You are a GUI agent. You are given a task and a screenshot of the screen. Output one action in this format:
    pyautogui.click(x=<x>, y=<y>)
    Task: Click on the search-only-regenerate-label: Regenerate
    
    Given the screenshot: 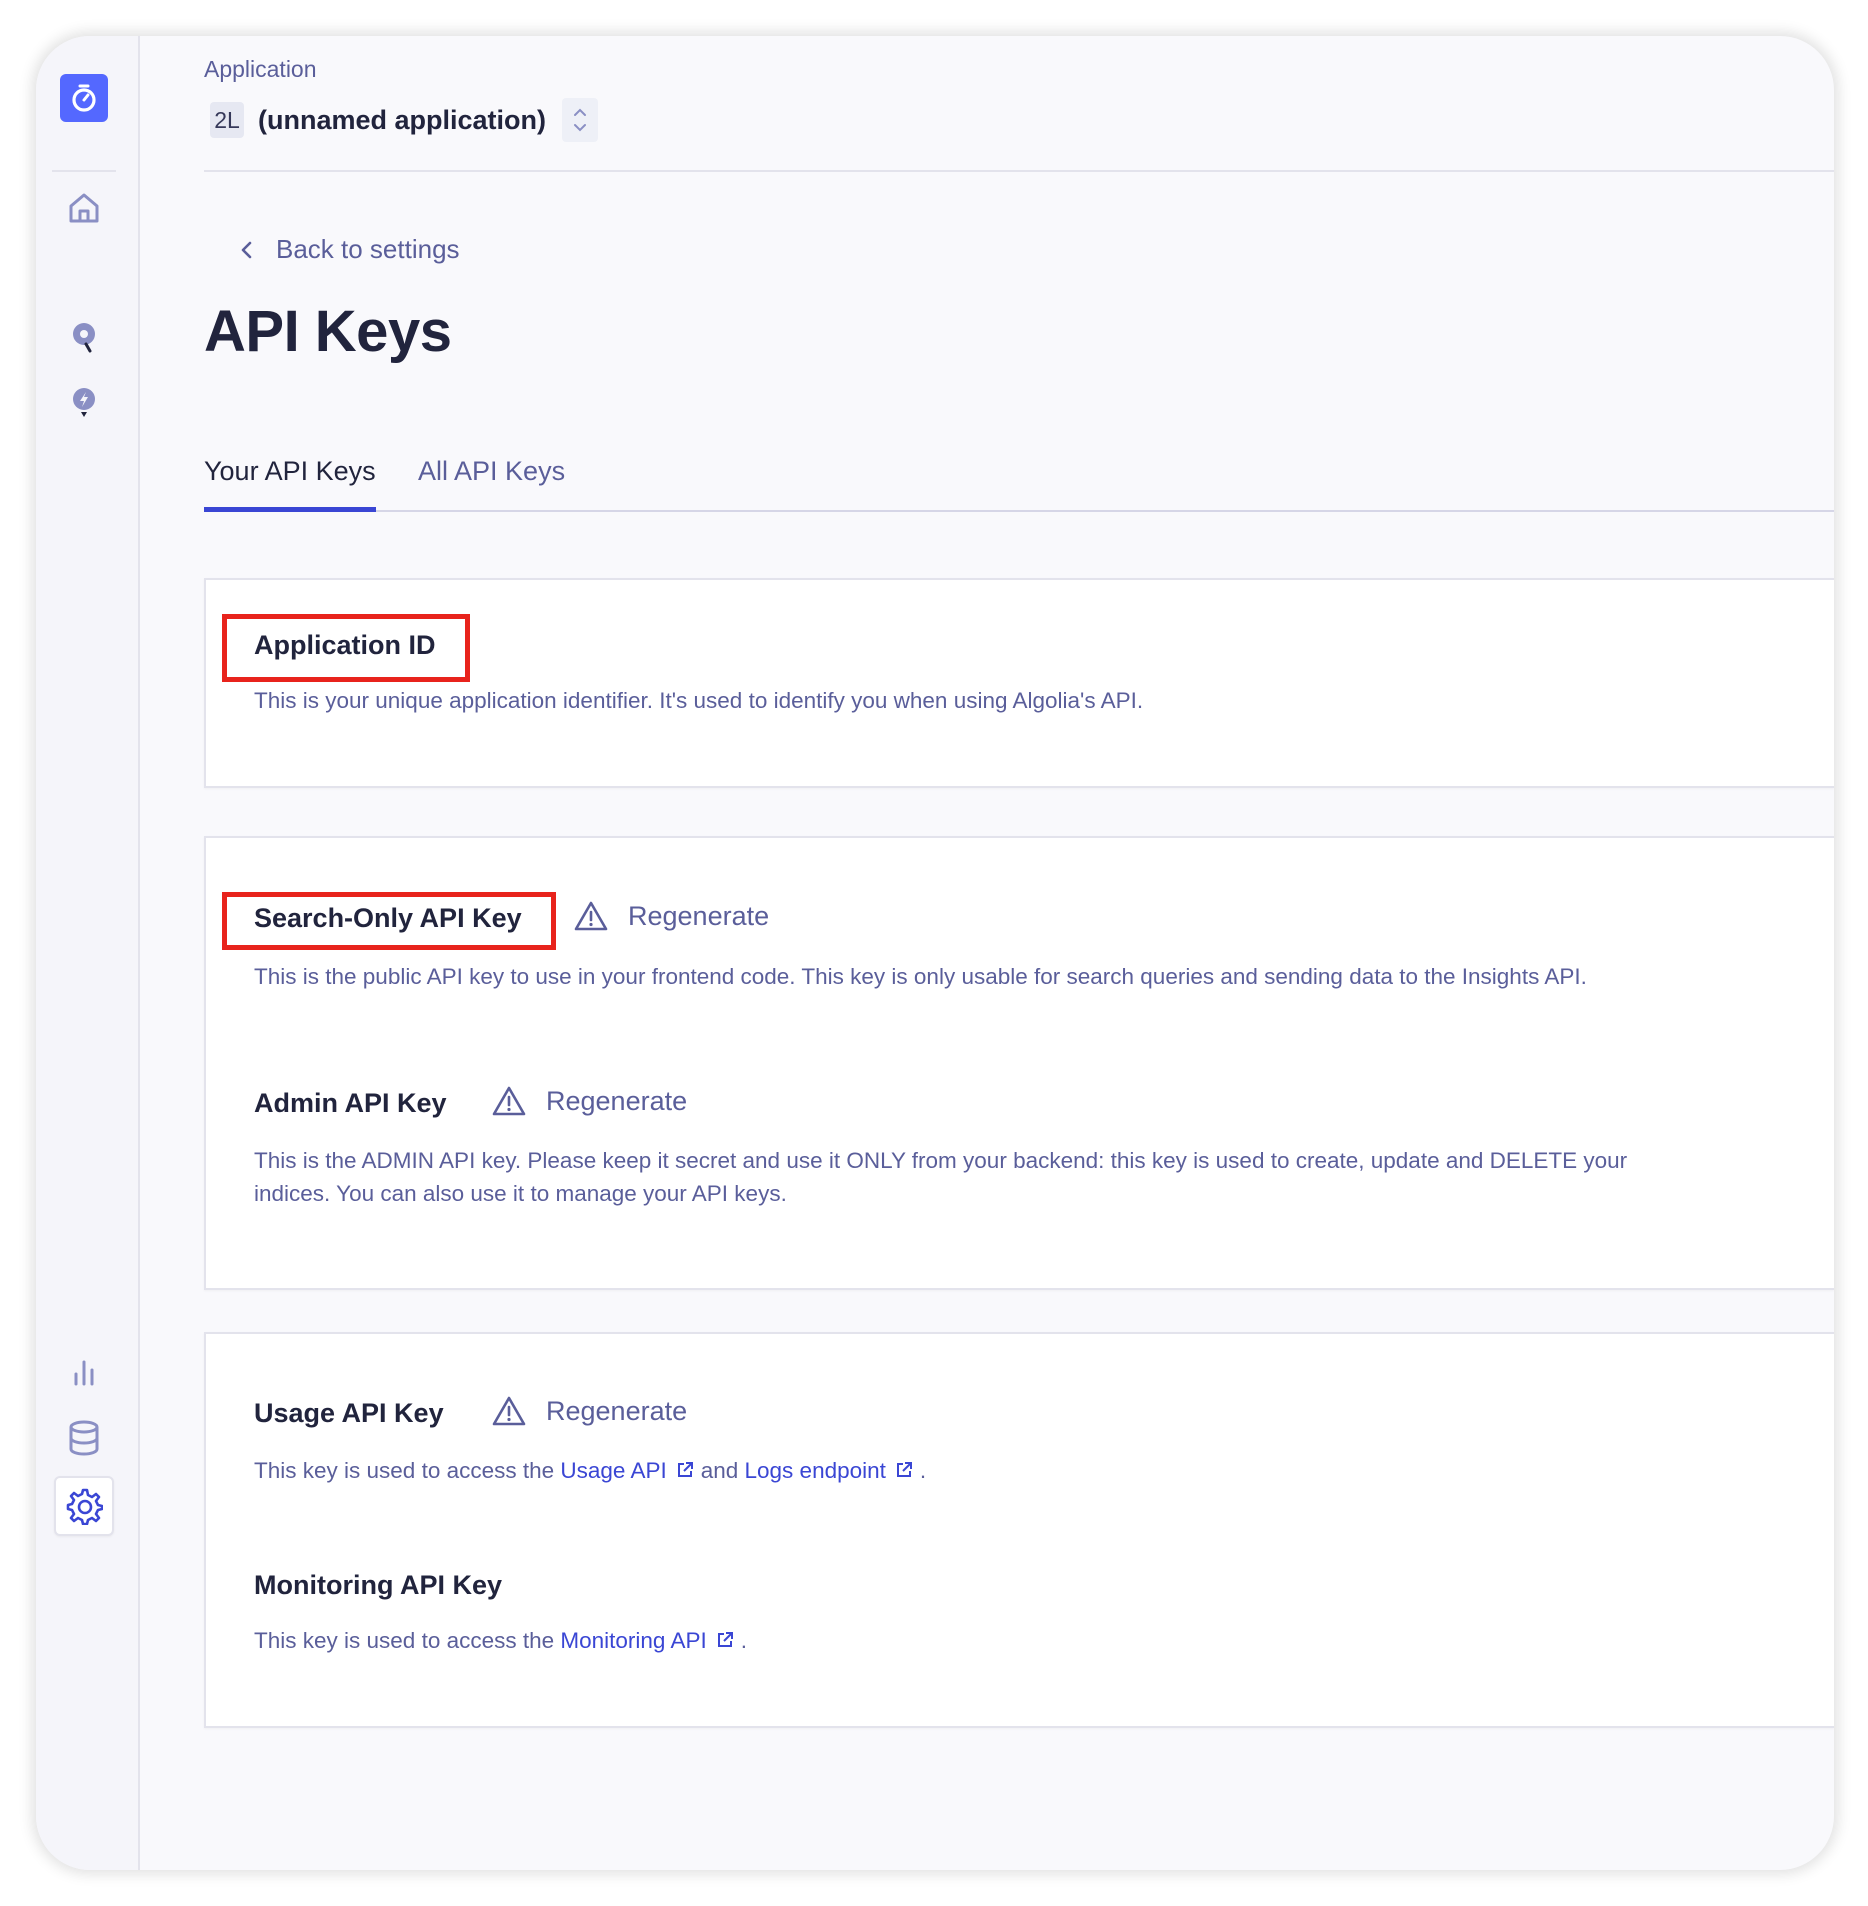 What is the action you would take?
    pyautogui.click(x=699, y=915)
    